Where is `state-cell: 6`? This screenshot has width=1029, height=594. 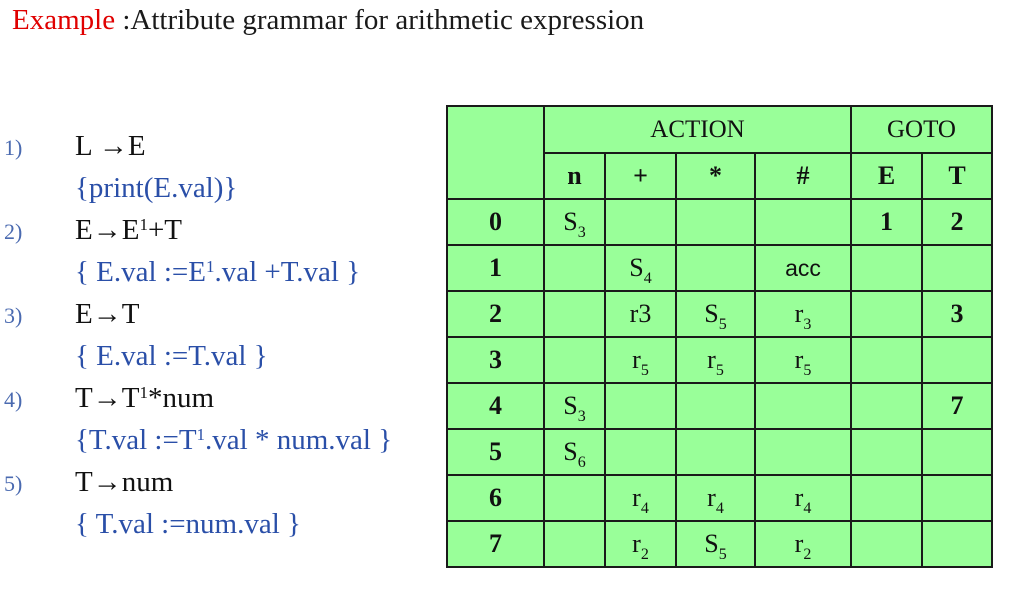 state-cell: 6 is located at coordinates (495, 498).